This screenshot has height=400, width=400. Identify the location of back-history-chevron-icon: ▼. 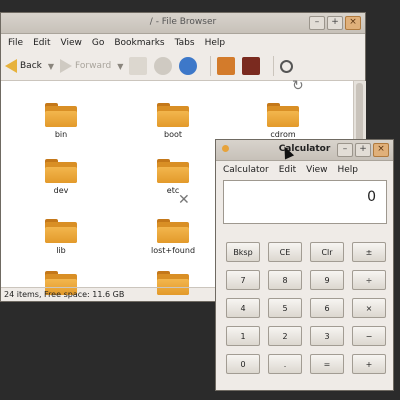
(51, 66).